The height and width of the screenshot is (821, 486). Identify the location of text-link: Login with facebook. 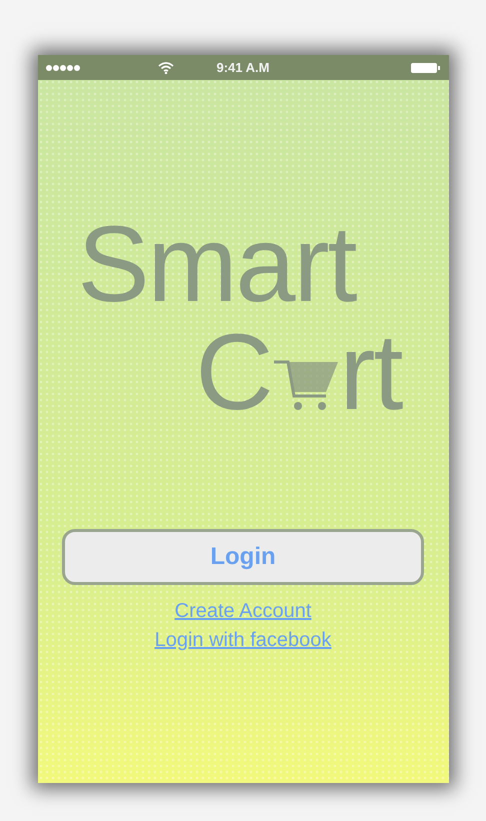
(243, 640).